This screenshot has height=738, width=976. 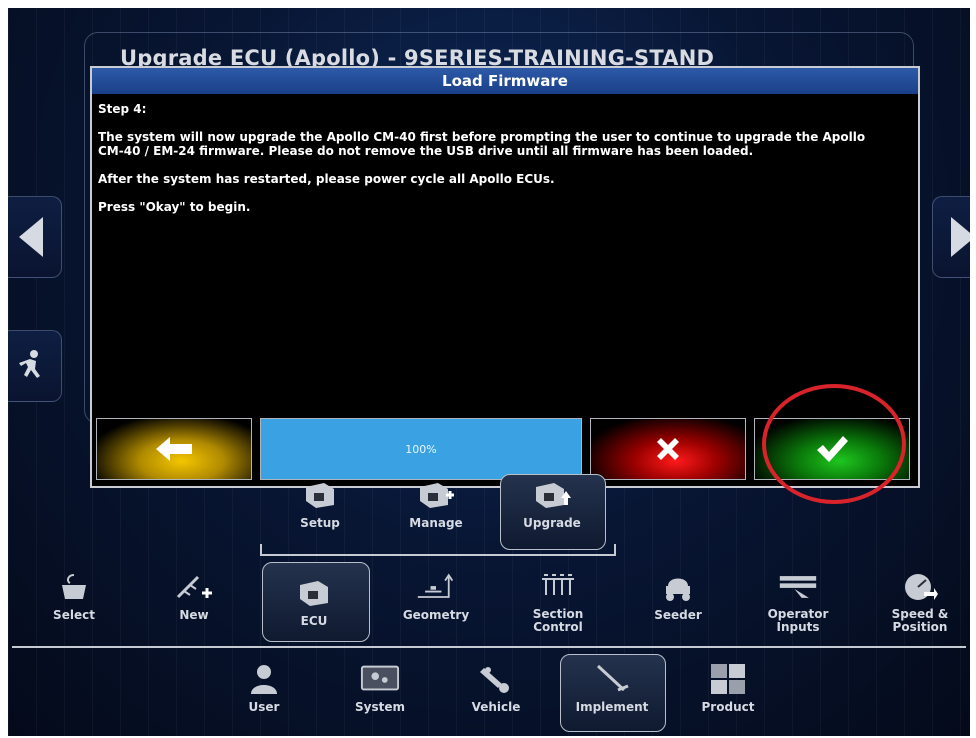 What do you see at coordinates (436, 495) in the screenshot?
I see `manage-icon` at bounding box center [436, 495].